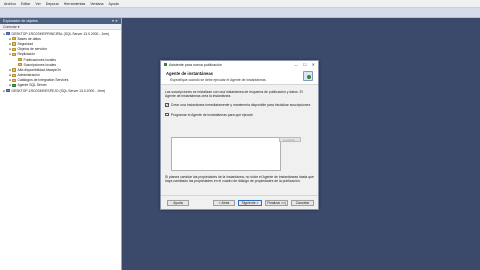  Describe the element at coordinates (190, 73) in the screenshot. I see `wizard-page-heading: Agente de instantáneas` at that location.